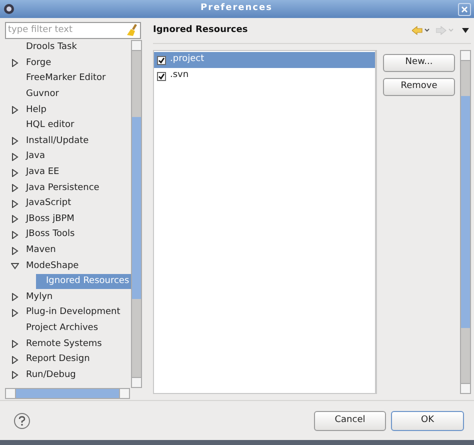 The height and width of the screenshot is (445, 474). Describe the element at coordinates (43, 172) in the screenshot. I see `tree-item: Java EE` at that location.